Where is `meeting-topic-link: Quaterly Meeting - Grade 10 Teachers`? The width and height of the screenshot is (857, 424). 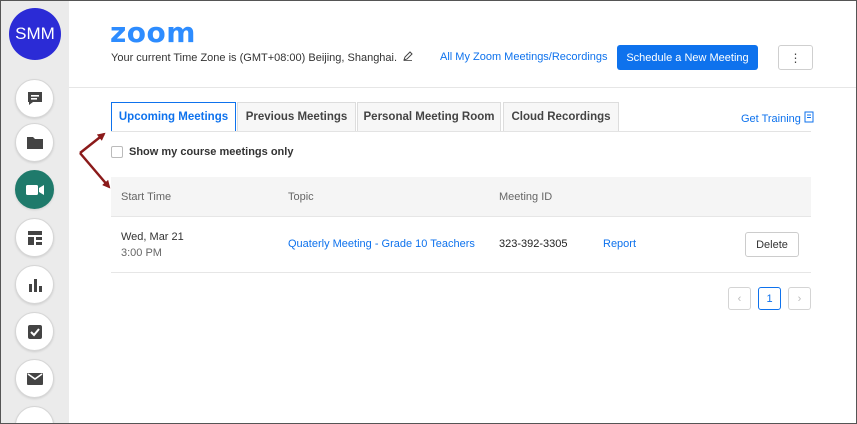
meeting-topic-link: Quaterly Meeting - Grade 10 Teachers is located at coordinates (381, 244).